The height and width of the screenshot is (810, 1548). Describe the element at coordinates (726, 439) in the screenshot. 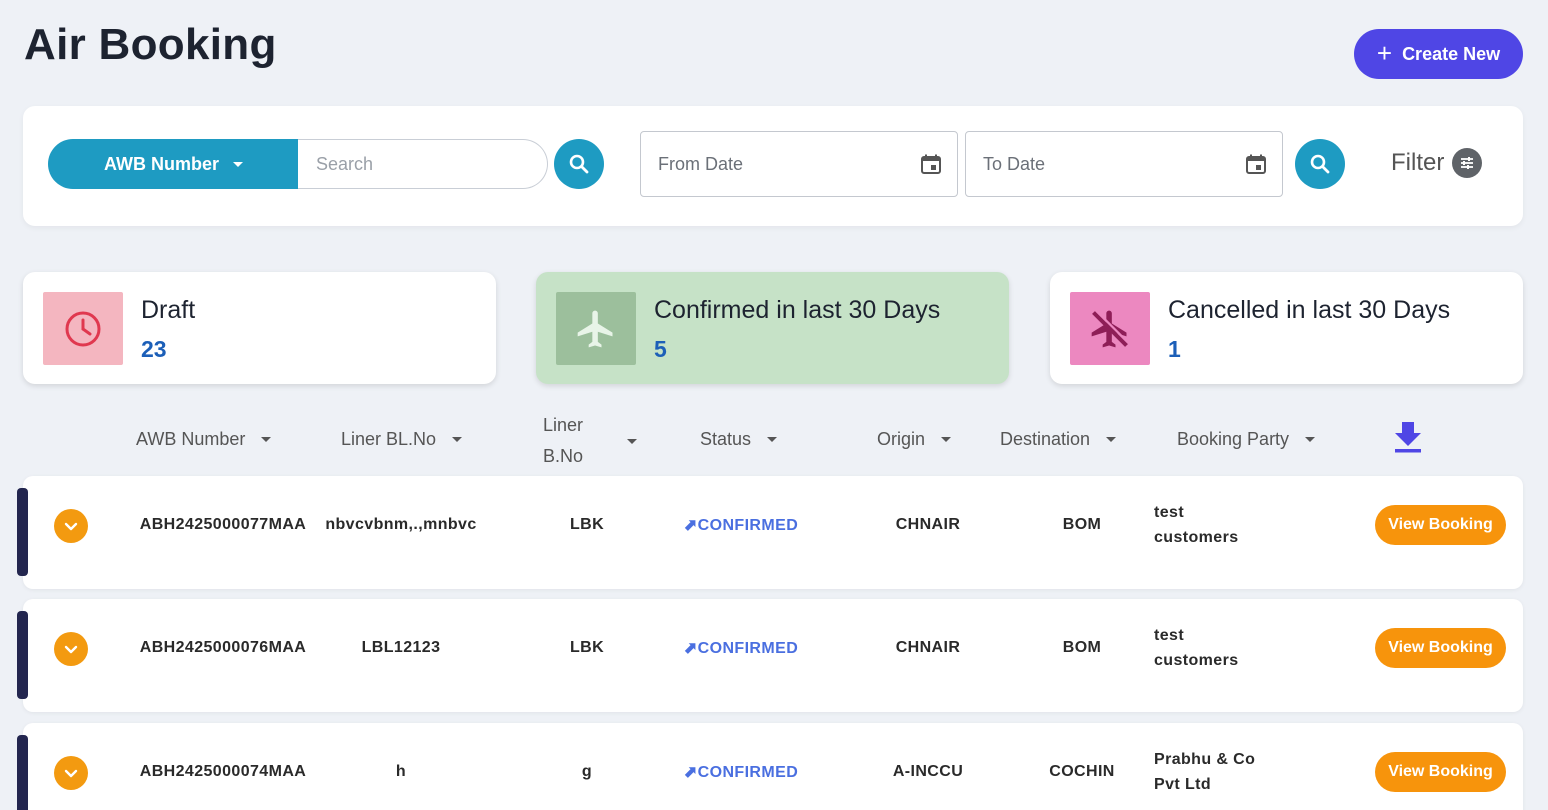

I see `column-header-label: Status` at that location.